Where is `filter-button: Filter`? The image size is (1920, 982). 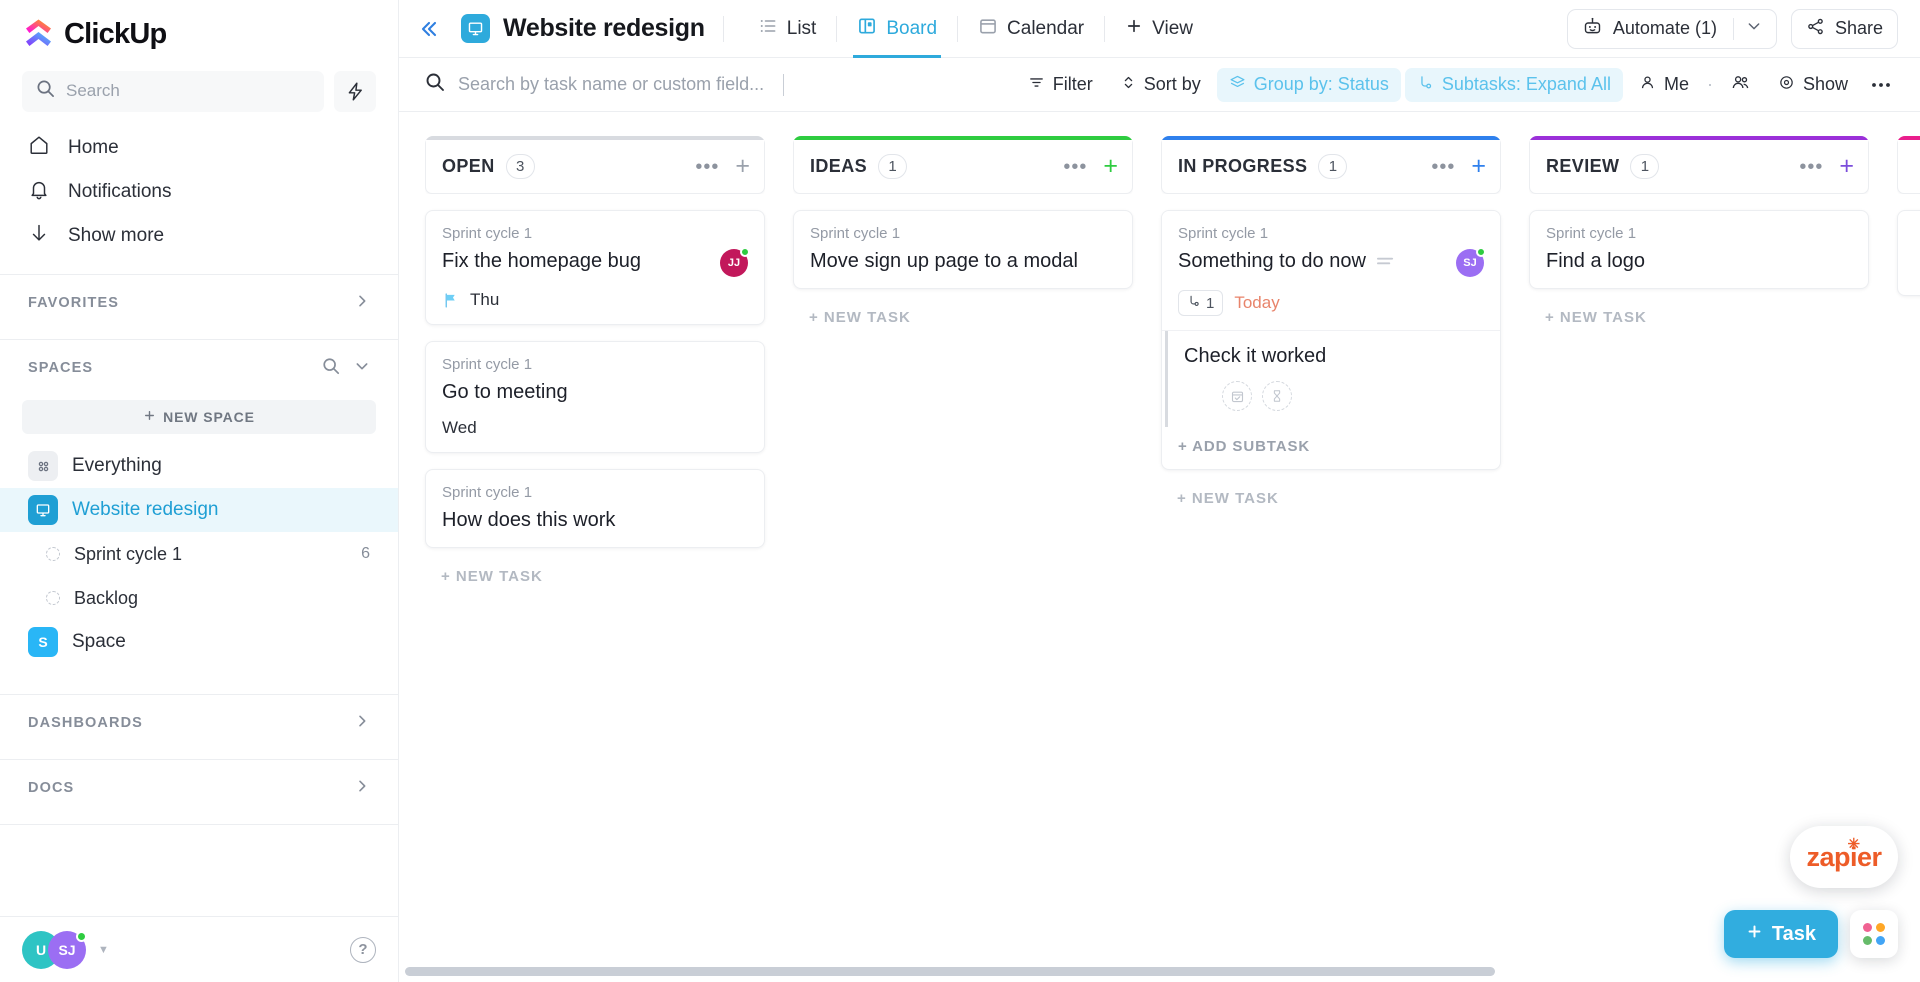
filter-button: Filter is located at coordinates (1060, 85).